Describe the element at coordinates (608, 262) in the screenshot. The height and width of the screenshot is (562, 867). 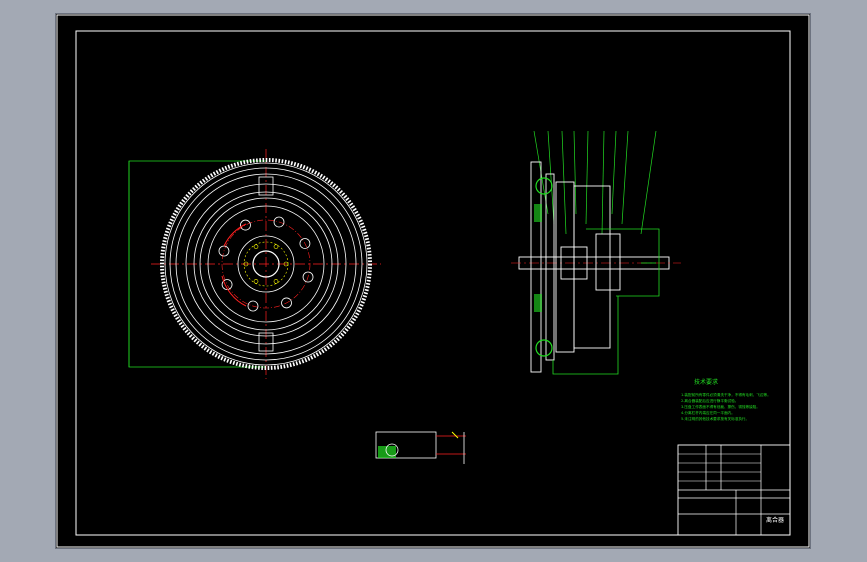
I see `release-bearing` at that location.